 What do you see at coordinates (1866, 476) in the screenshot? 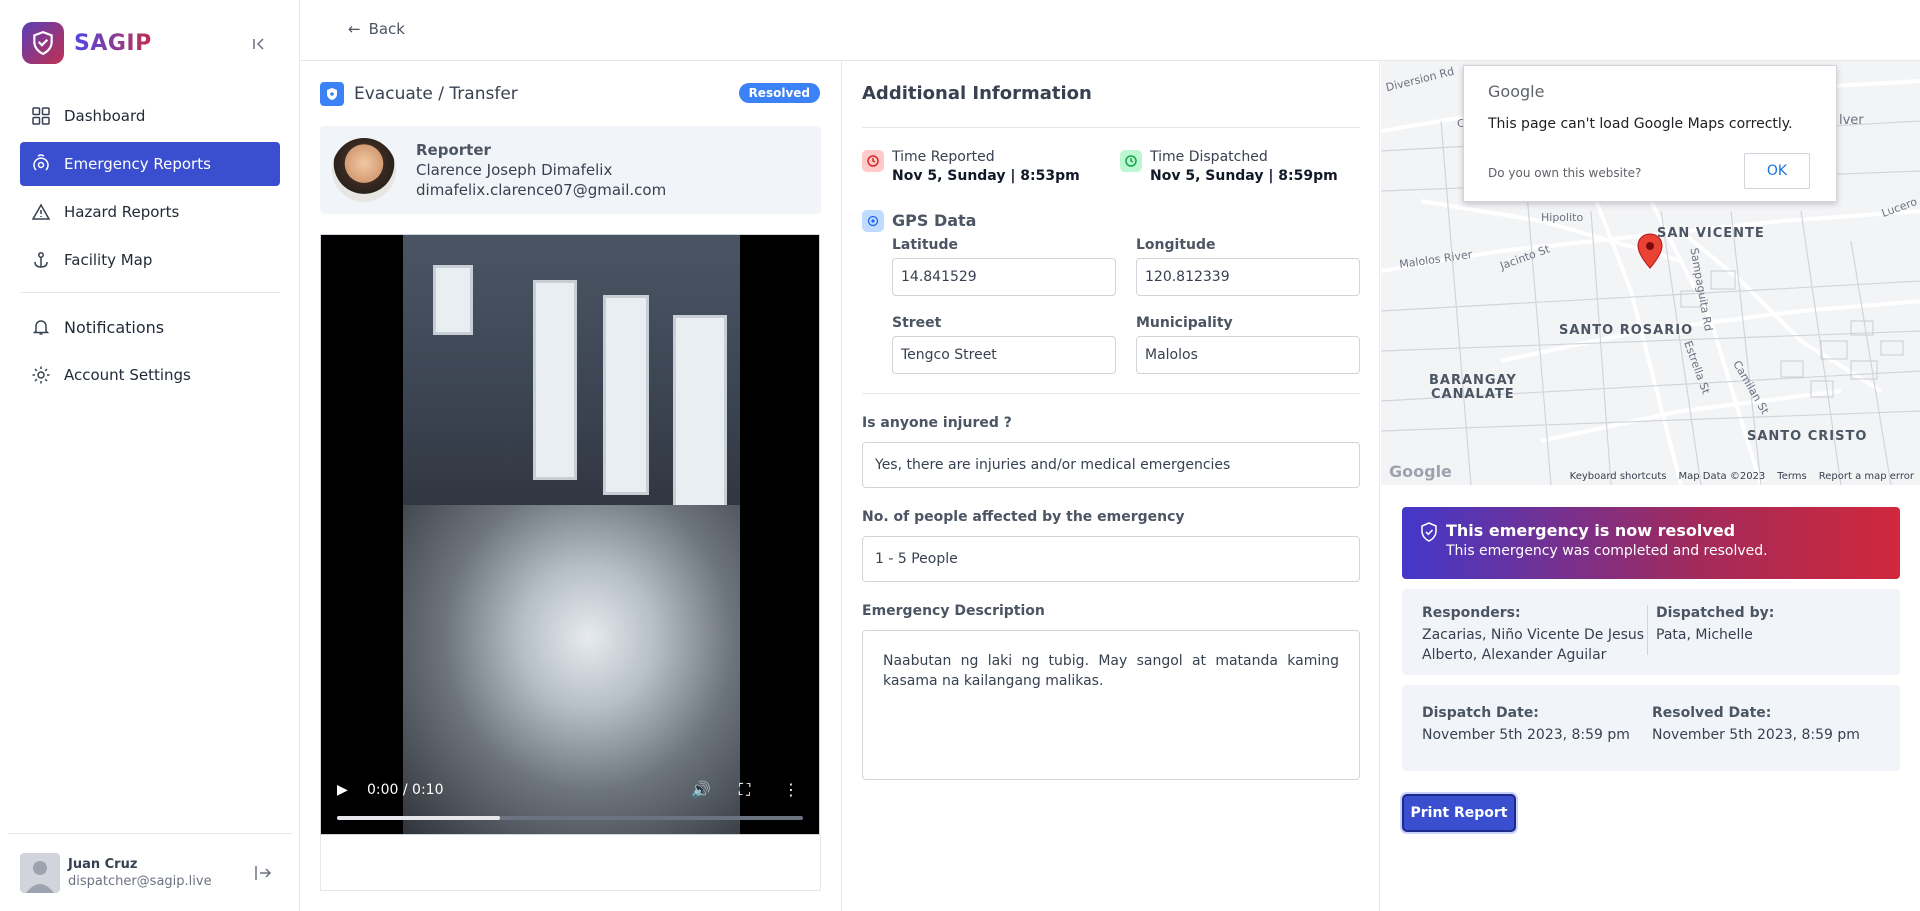
I see `map-footer-link: Report a map error` at bounding box center [1866, 476].